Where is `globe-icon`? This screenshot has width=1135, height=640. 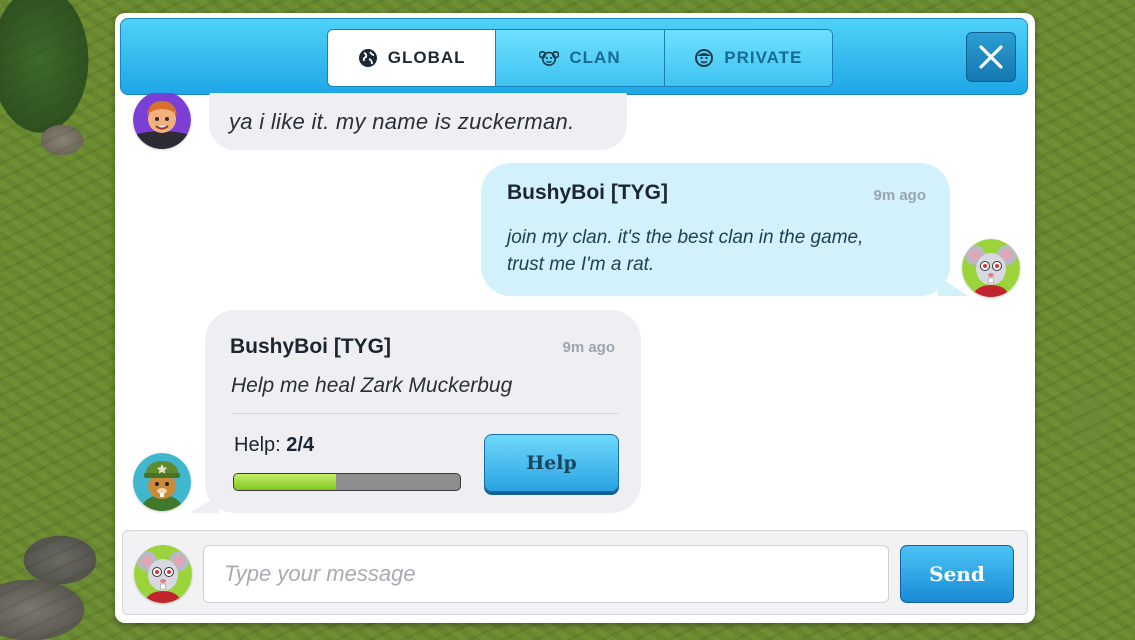
globe-icon is located at coordinates (367, 58).